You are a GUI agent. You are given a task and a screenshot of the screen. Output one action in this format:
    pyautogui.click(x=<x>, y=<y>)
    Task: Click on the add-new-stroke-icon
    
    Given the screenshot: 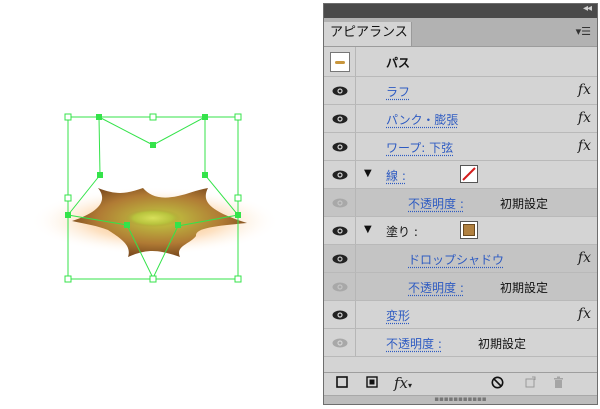 What is the action you would take?
    pyautogui.click(x=342, y=384)
    